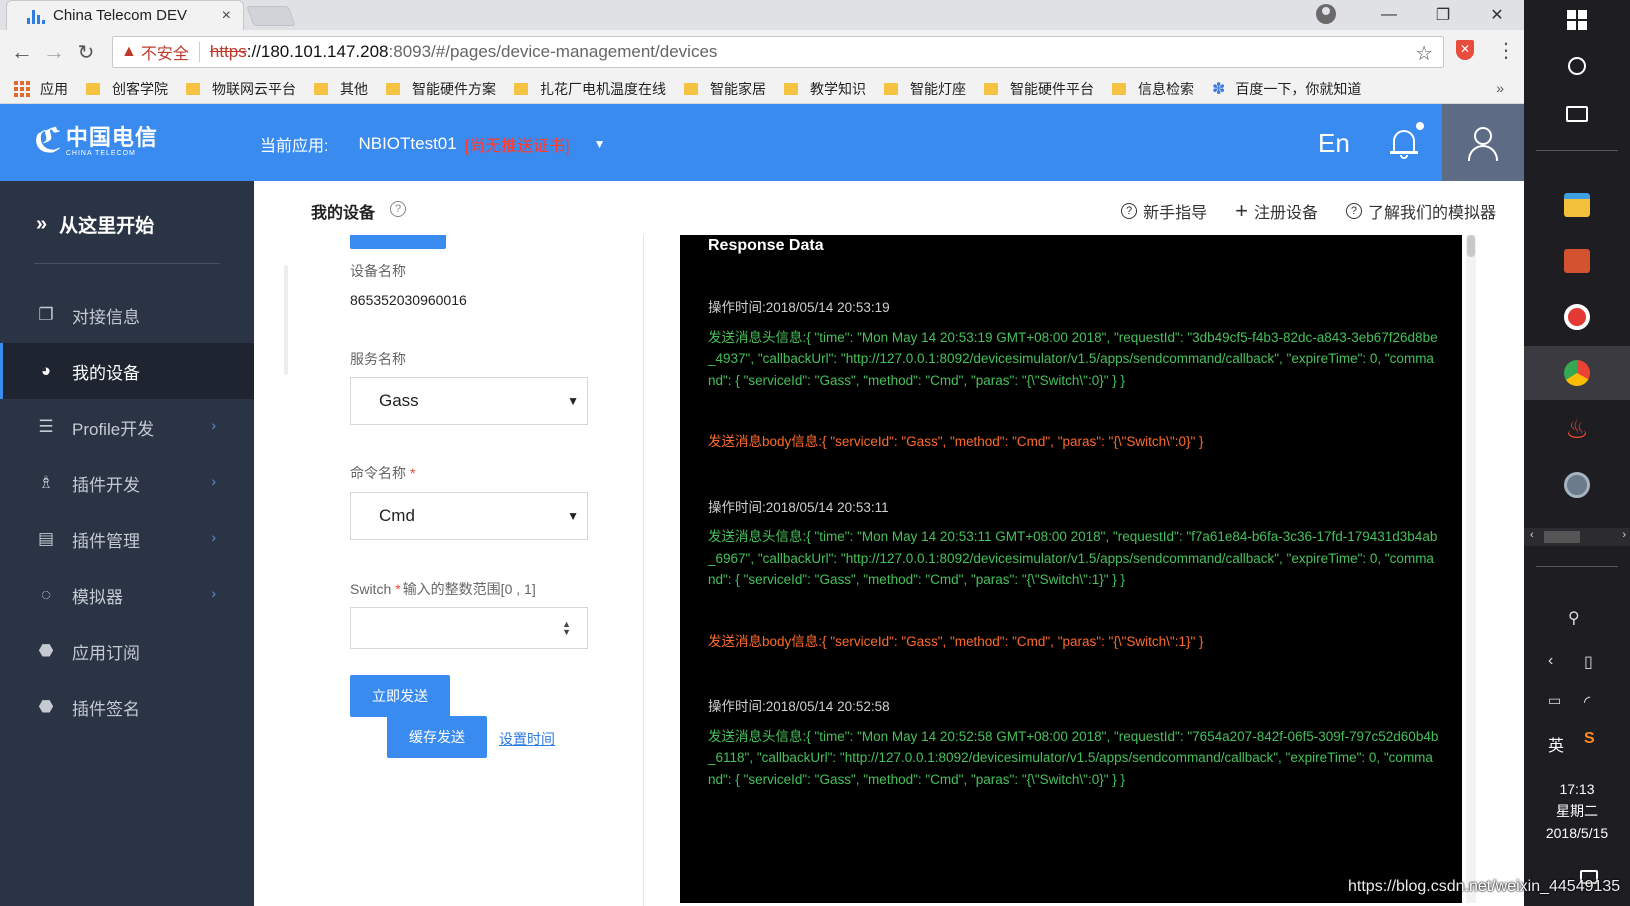 This screenshot has height=906, width=1630. I want to click on switch-label-text: Switch, so click(371, 589).